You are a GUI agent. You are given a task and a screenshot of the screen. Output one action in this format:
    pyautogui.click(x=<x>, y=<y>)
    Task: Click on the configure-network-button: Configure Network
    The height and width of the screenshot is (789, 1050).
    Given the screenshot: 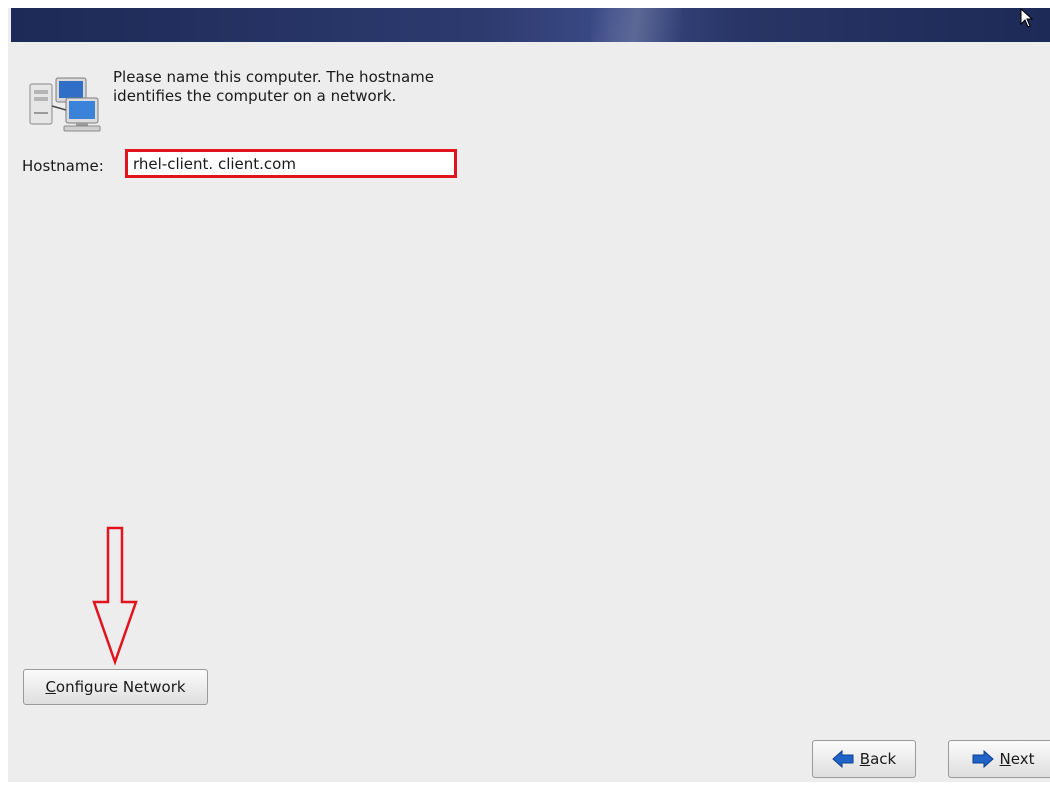 What is the action you would take?
    pyautogui.click(x=115, y=687)
    